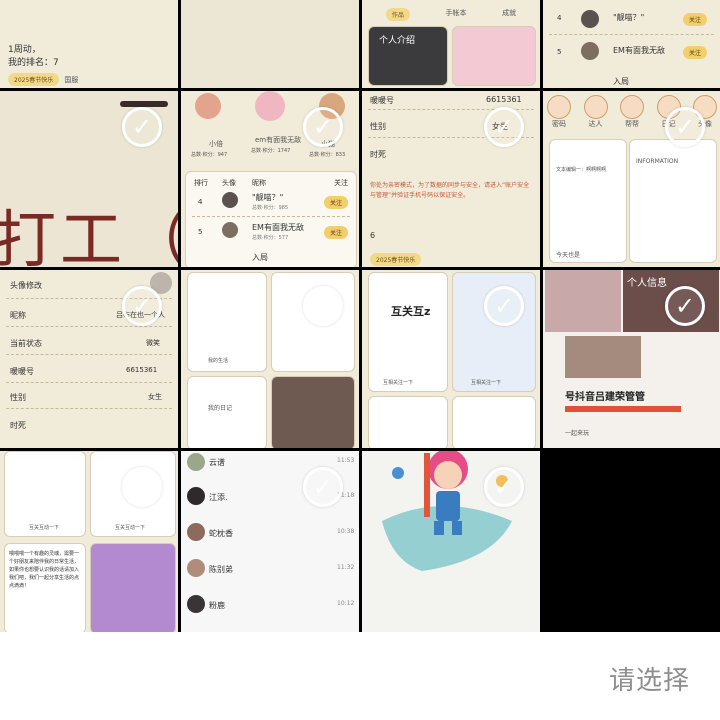 Image resolution: width=720 pixels, height=720 pixels. Describe the element at coordinates (451, 44) in the screenshot. I see `grid-tile-3: 作品 手帐本 成就 个人介绍` at that location.